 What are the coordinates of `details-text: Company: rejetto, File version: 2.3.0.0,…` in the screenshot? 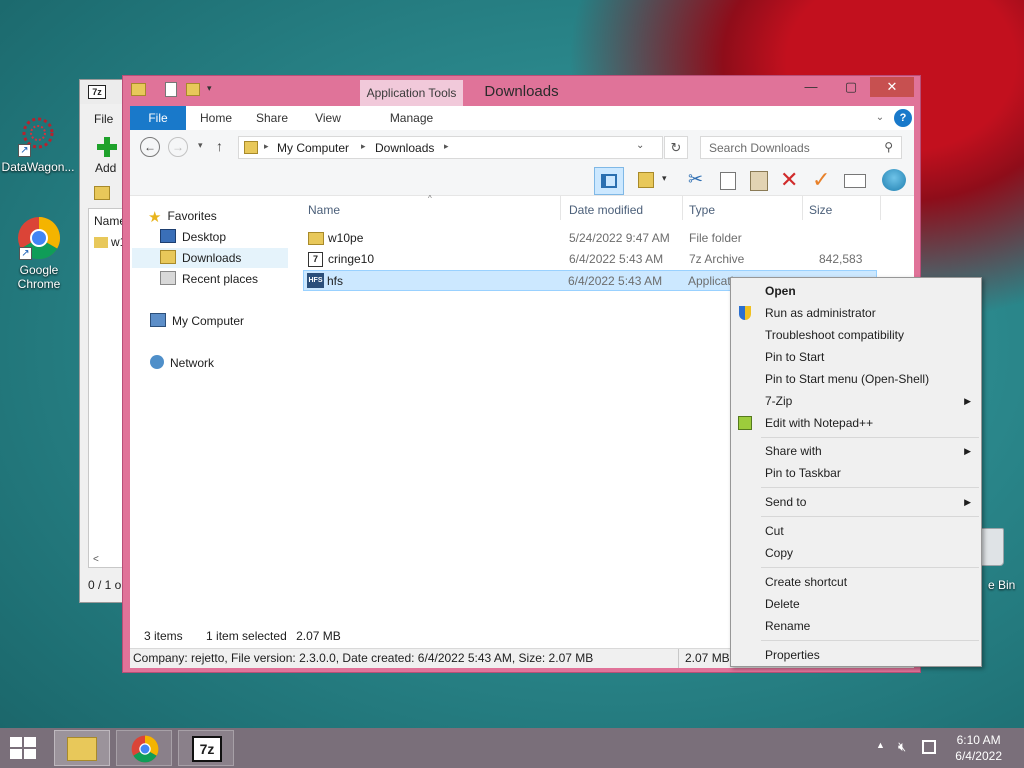 It's located at (363, 658).